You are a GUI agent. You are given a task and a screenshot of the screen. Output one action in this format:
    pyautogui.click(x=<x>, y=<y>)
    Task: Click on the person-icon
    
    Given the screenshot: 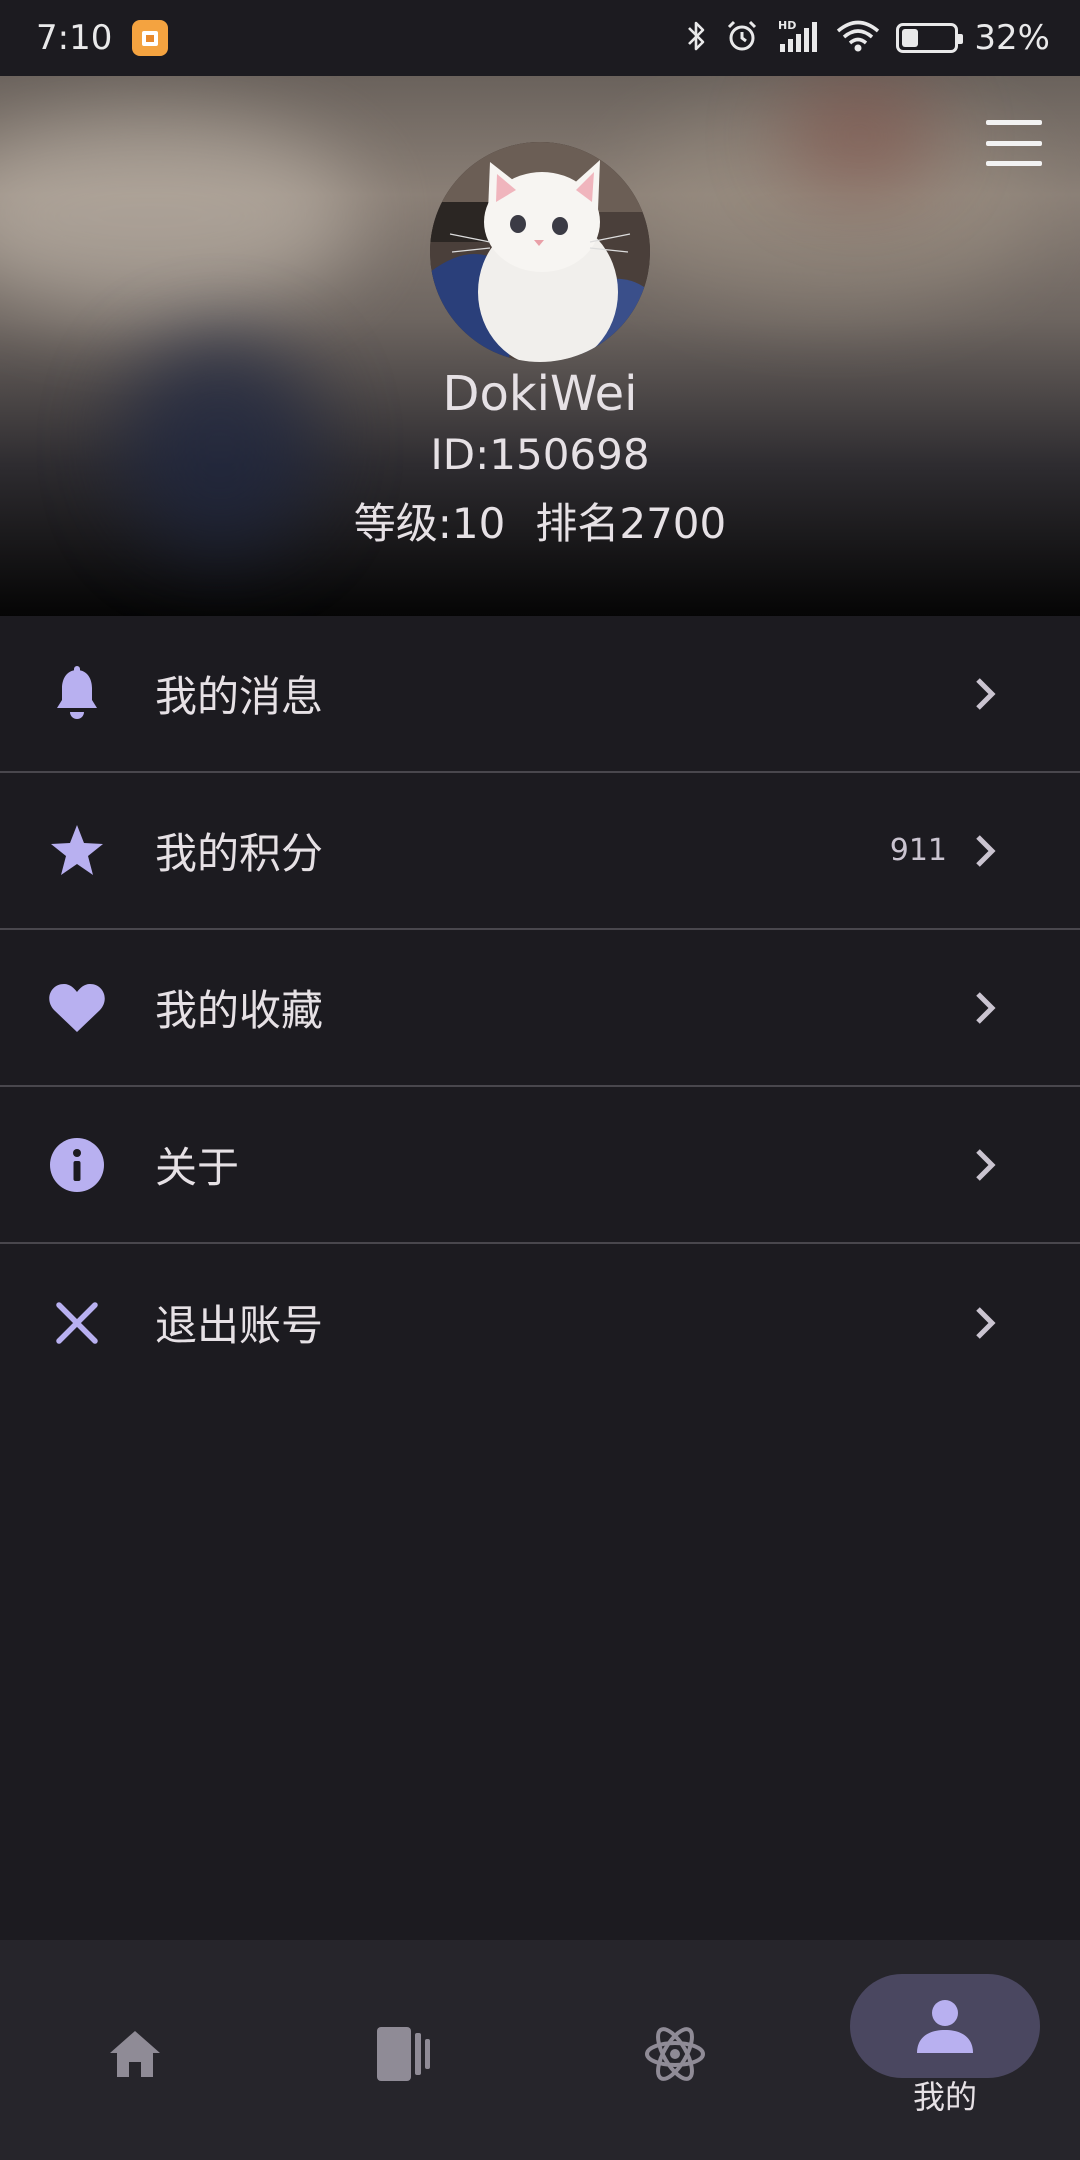 What is the action you would take?
    pyautogui.click(x=945, y=2026)
    